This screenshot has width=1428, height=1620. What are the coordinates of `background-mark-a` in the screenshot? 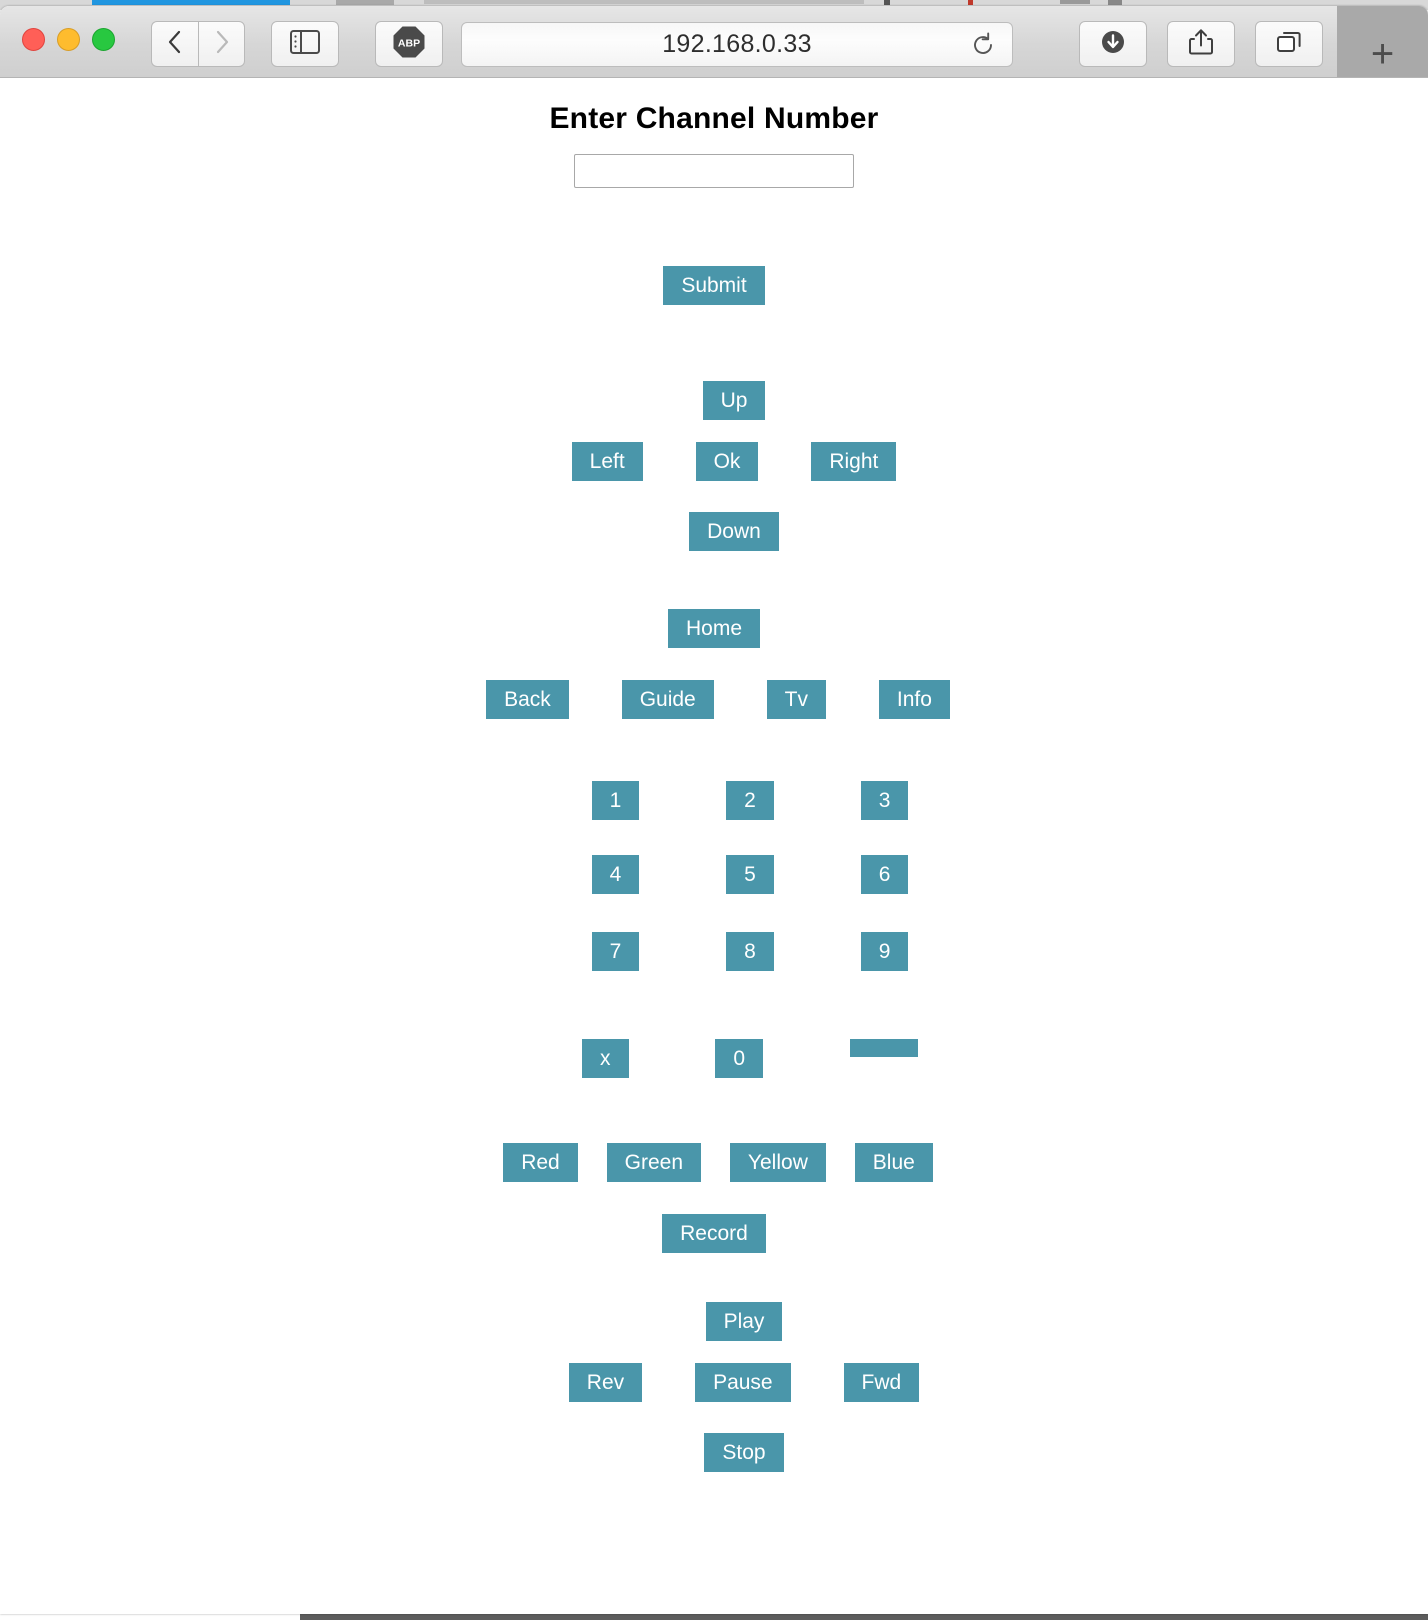 It's located at (887, 2).